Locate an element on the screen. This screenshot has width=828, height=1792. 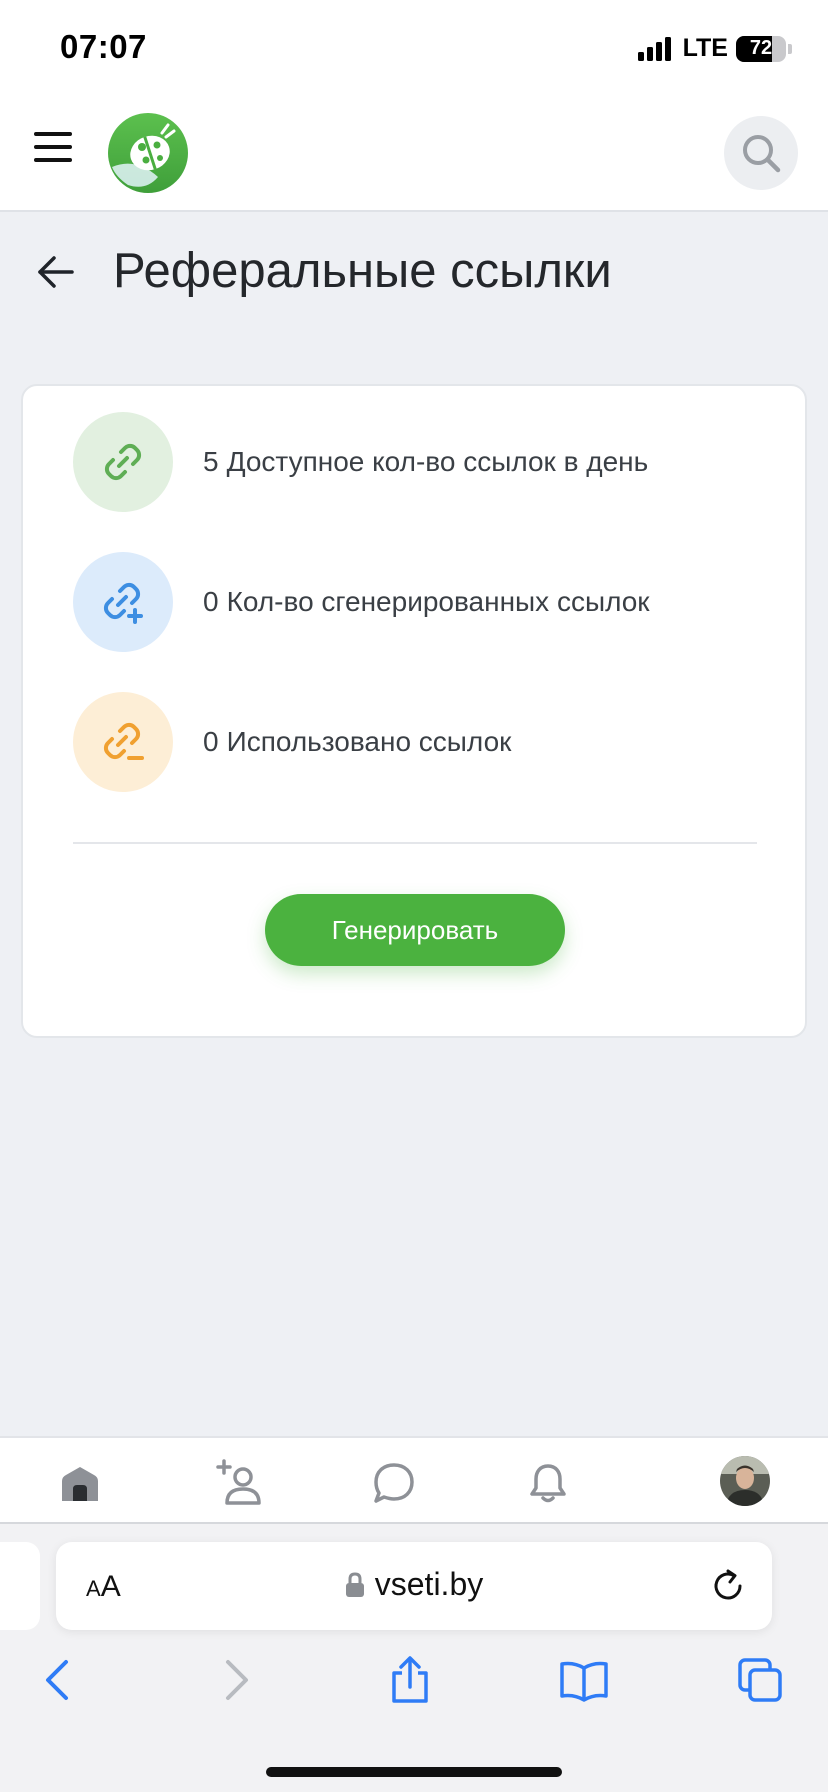
stat-row-available: 5 Доступное кол-во ссылок в день is located at coordinates (360, 462).